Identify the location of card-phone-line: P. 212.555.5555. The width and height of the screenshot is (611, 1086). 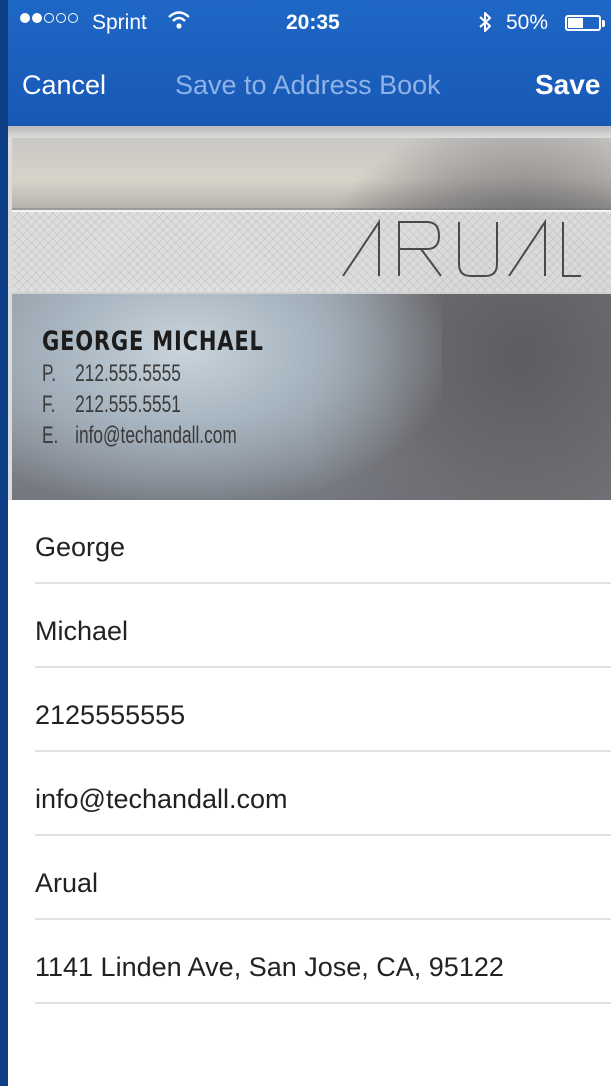
(111, 373).